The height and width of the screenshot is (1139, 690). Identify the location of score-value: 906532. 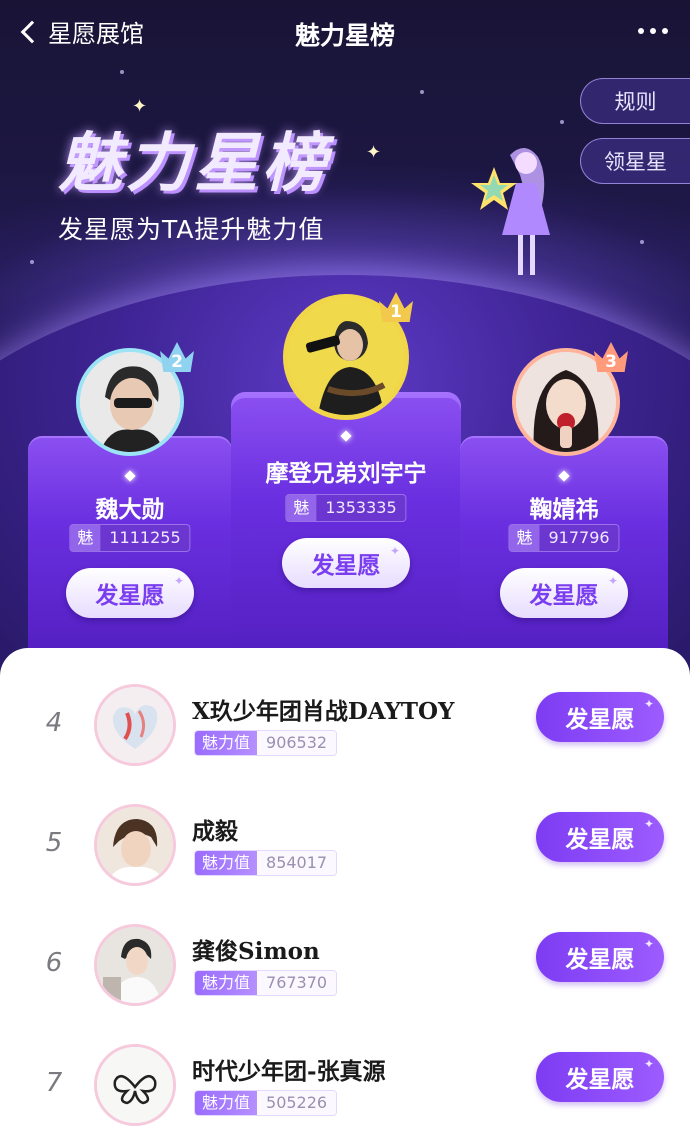
(297, 743).